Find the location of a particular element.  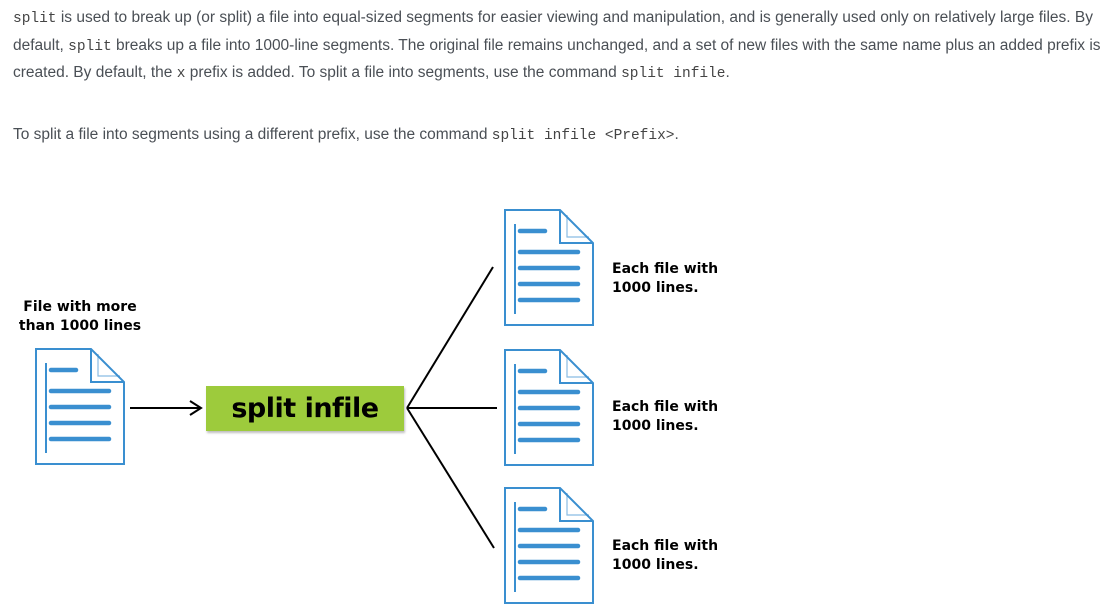

command-text: split infile is located at coordinates (305, 408).